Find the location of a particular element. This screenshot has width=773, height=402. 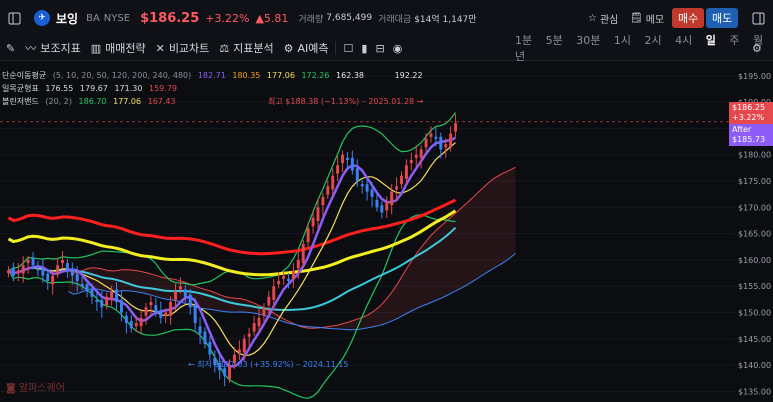

strategy-button: ▥ 매매전략 is located at coordinates (118, 48).